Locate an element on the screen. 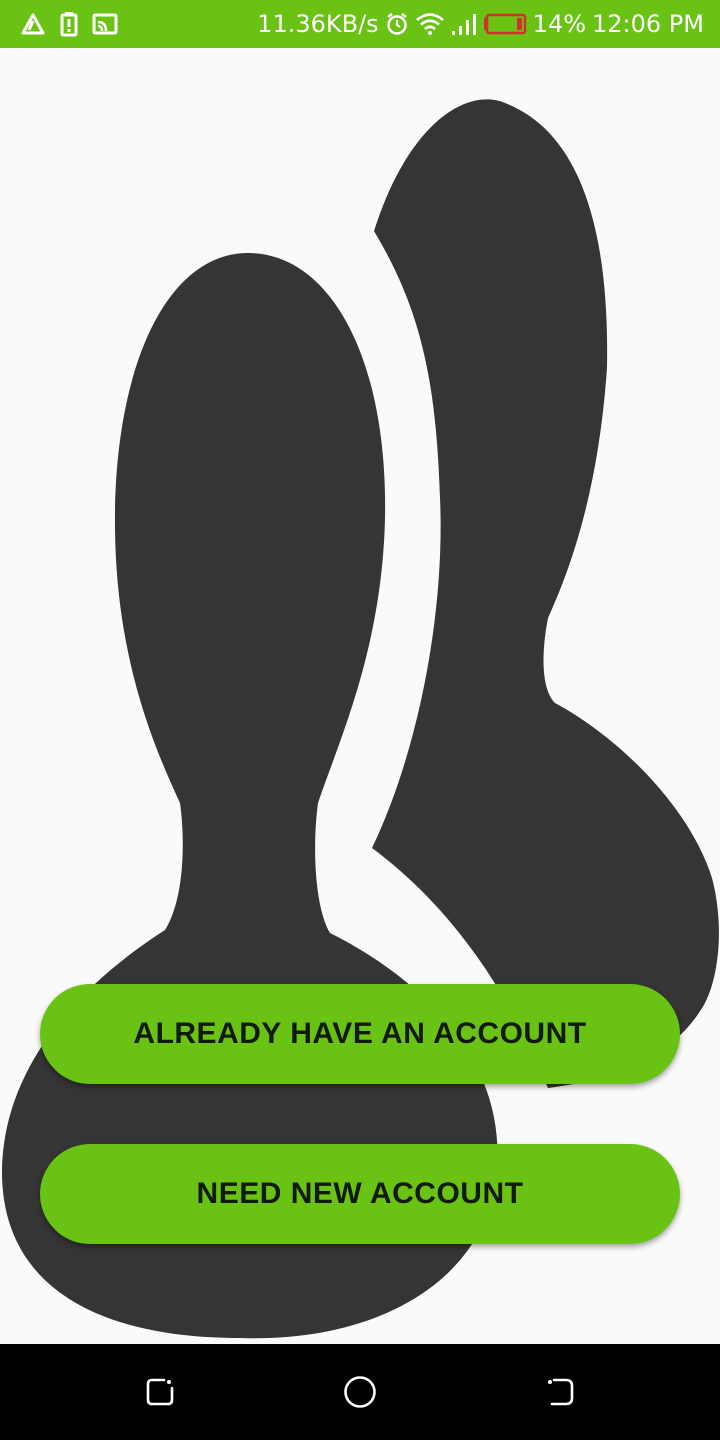 Image resolution: width=720 pixels, height=1440 pixels. cast-icon is located at coordinates (105, 24).